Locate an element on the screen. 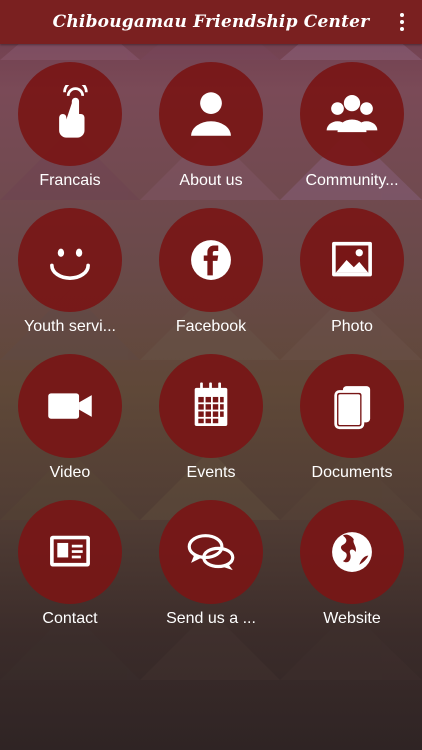  tile-documents: Documents is located at coordinates (352, 409).